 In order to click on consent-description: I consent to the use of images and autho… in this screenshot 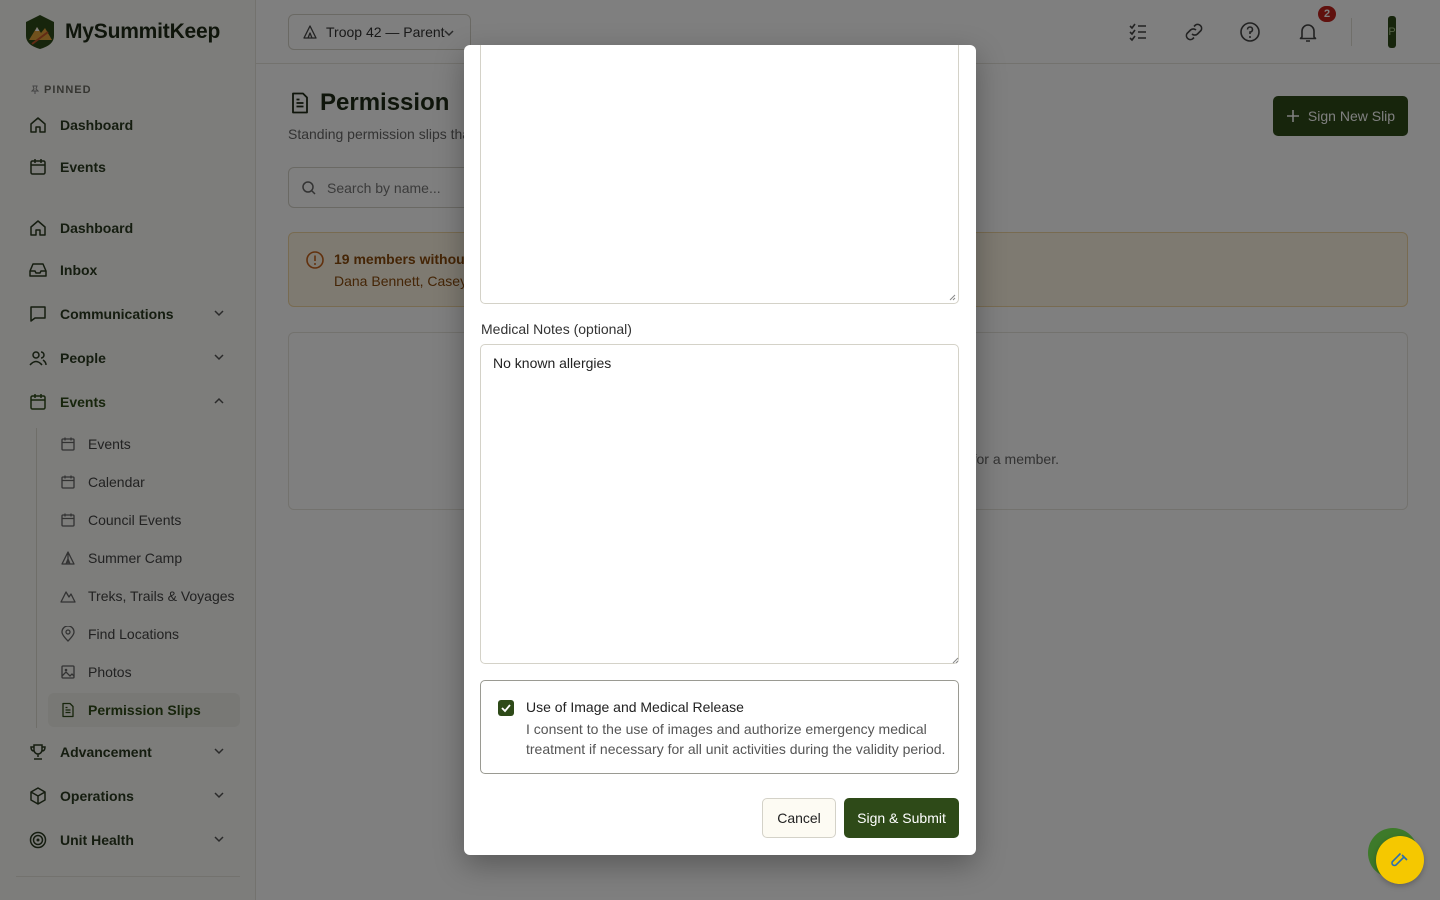, I will do `click(736, 739)`.